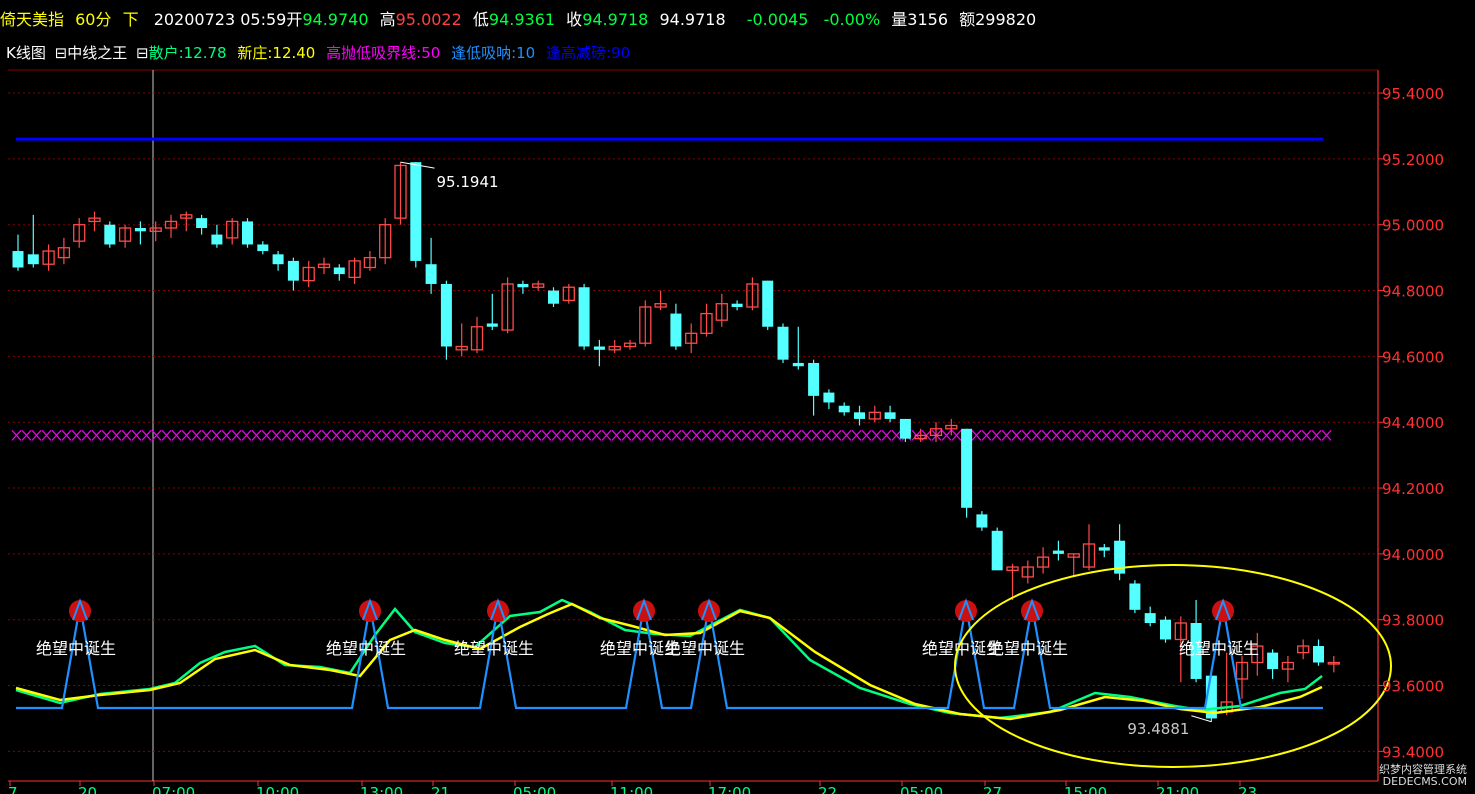  Describe the element at coordinates (852, 19) in the screenshot. I see `change-pct-value: -0.00%` at that location.